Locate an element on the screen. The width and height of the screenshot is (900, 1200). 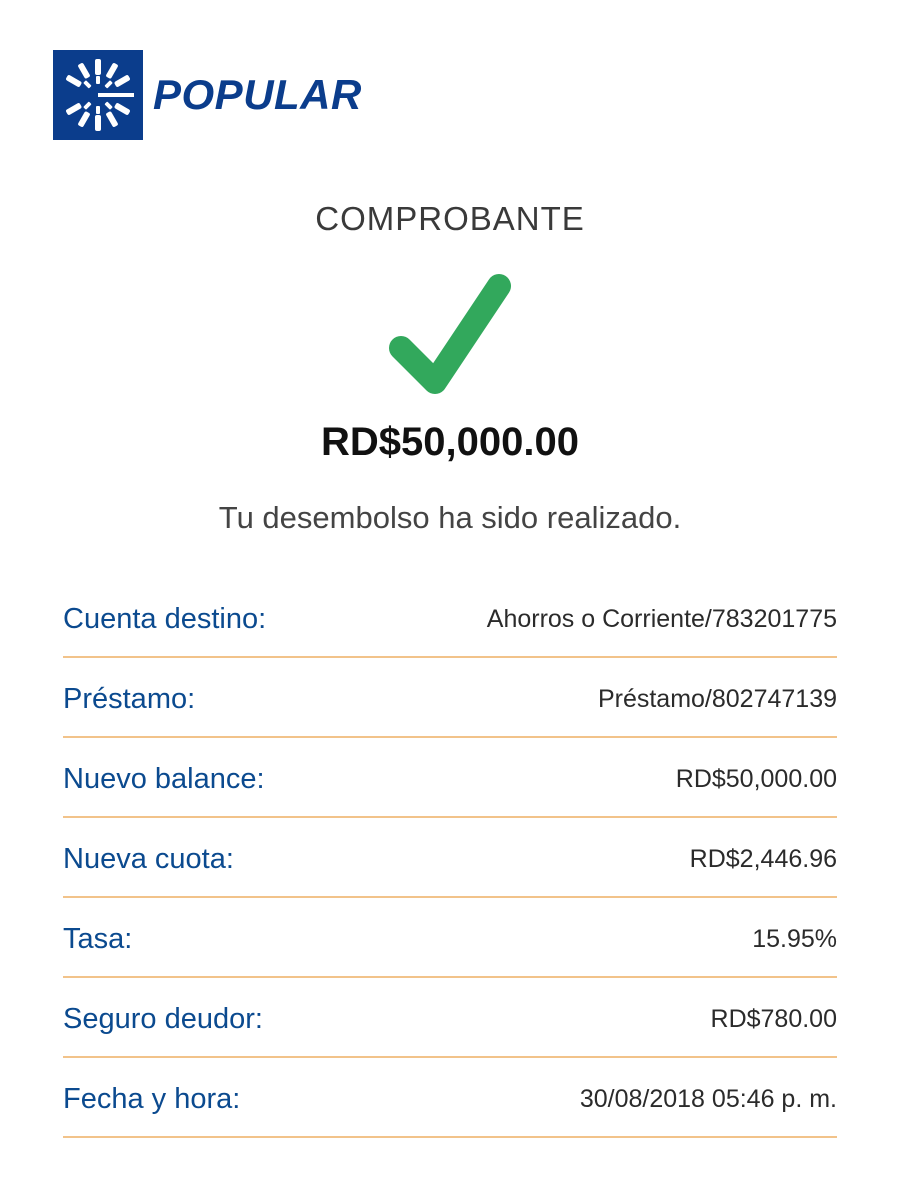
detail-row-nuevo-balance: Nuevo balance: RD$50,000.00 is located at coordinates (450, 778).